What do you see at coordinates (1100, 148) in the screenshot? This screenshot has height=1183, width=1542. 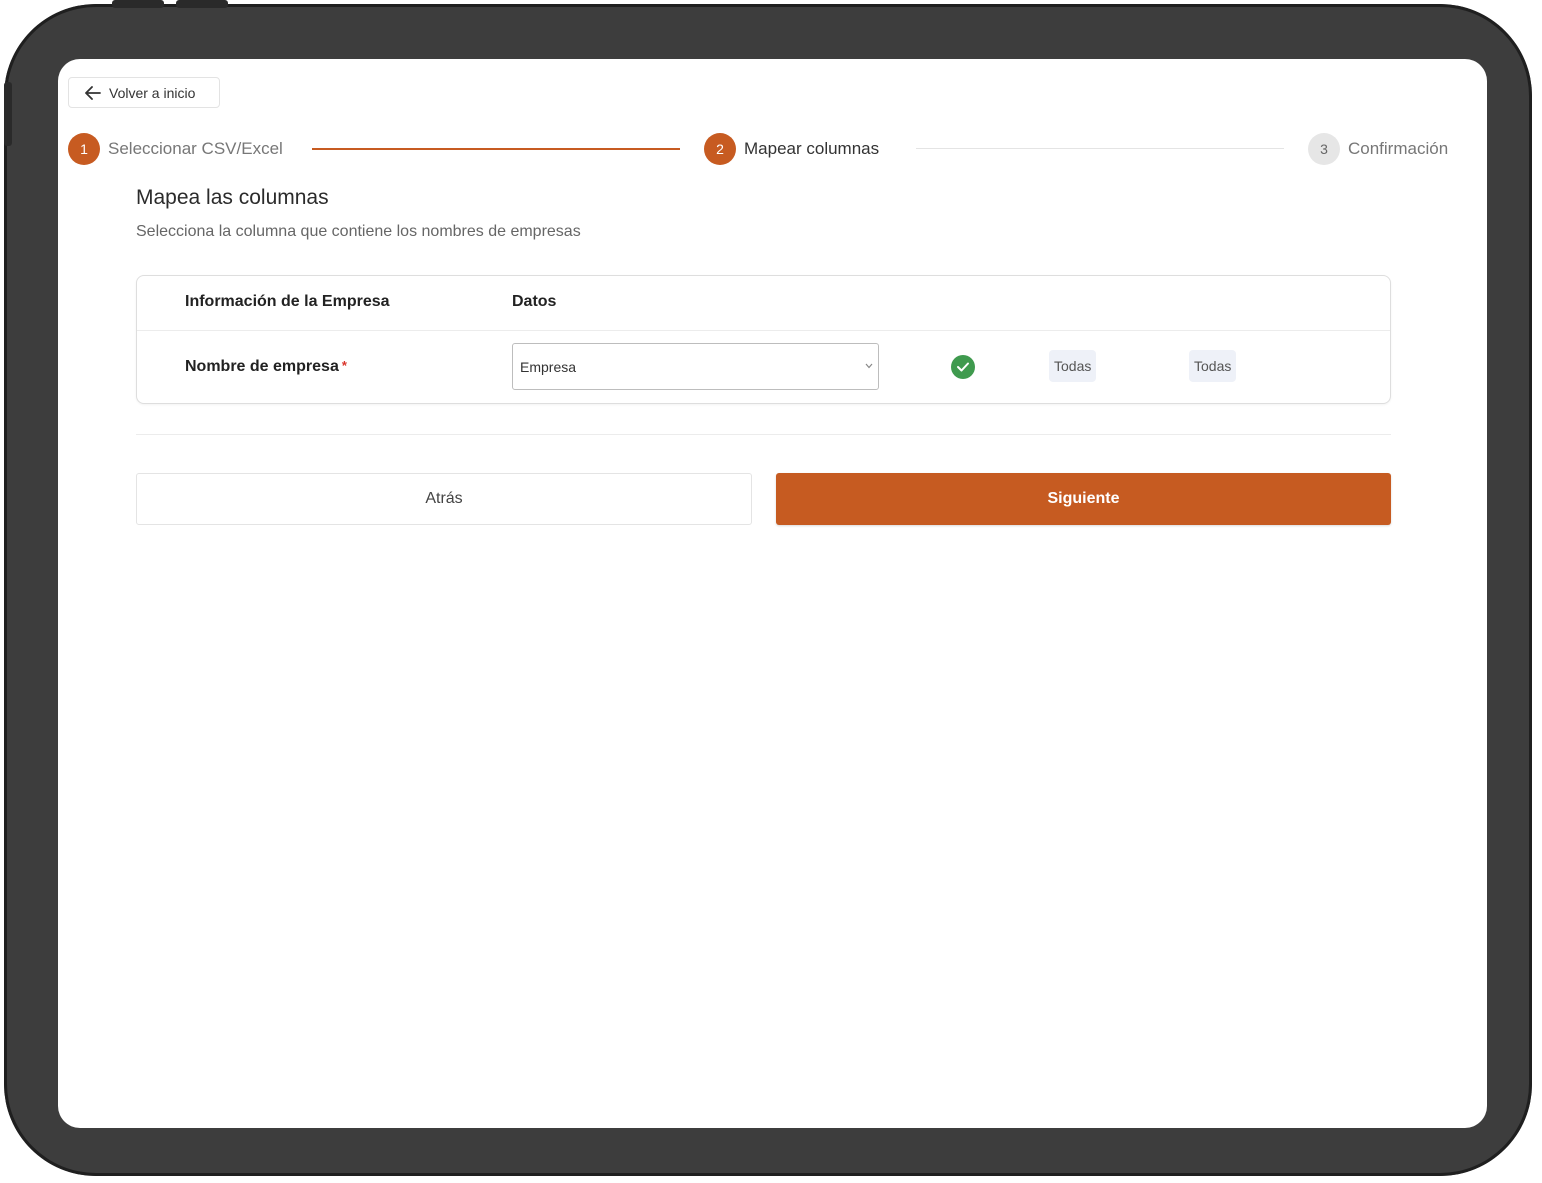 I see `step-connector-pending` at bounding box center [1100, 148].